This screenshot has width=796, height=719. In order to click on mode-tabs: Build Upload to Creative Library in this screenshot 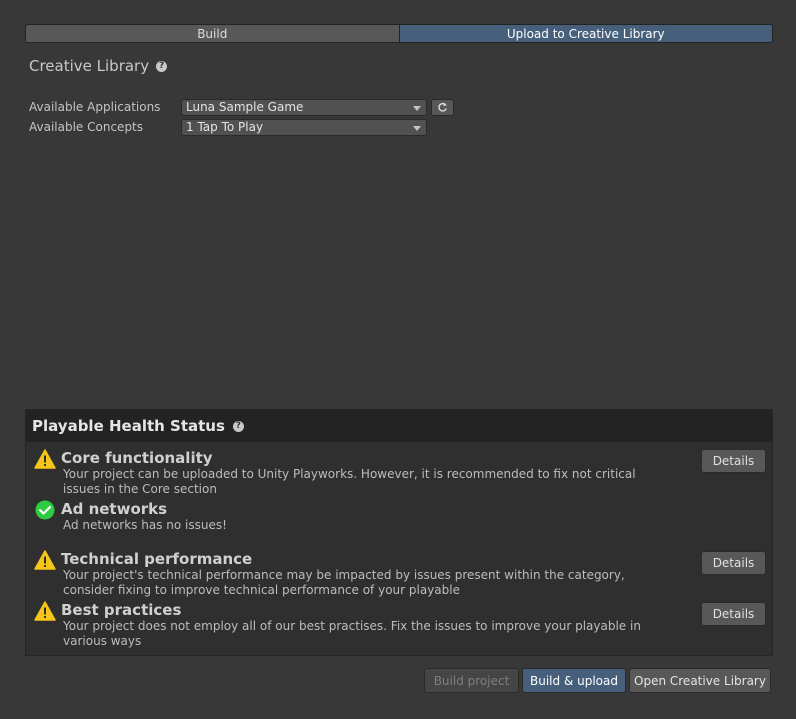, I will do `click(399, 33)`.